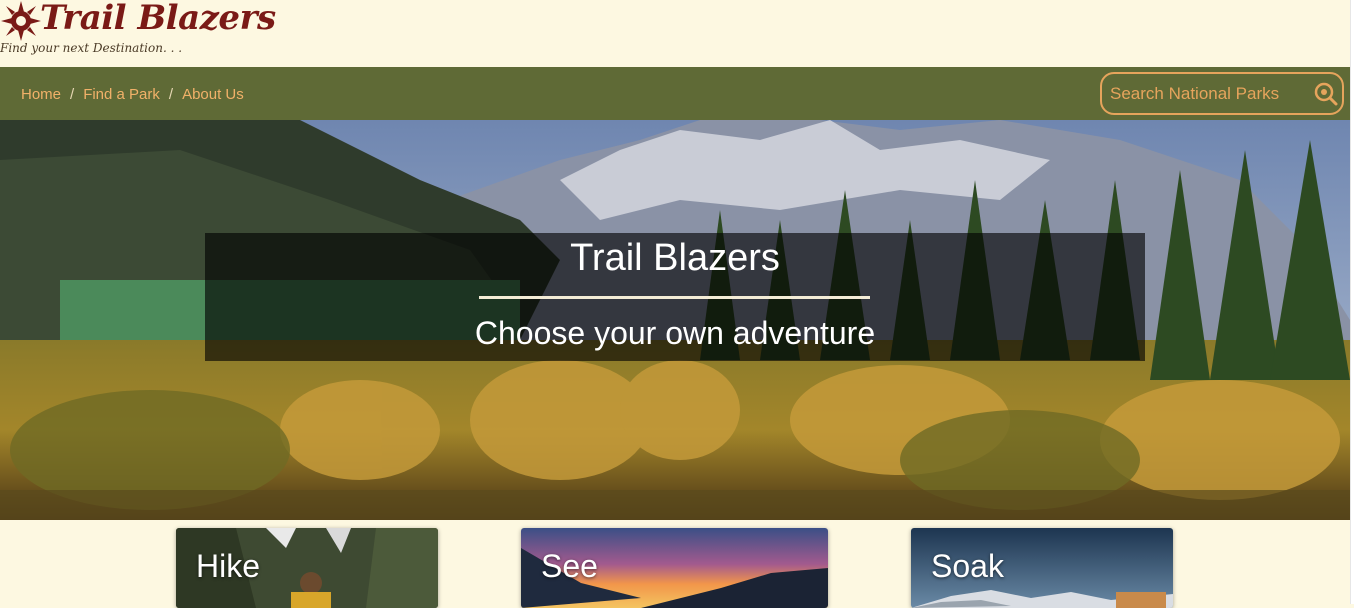  What do you see at coordinates (21, 21) in the screenshot?
I see `sun-icon` at bounding box center [21, 21].